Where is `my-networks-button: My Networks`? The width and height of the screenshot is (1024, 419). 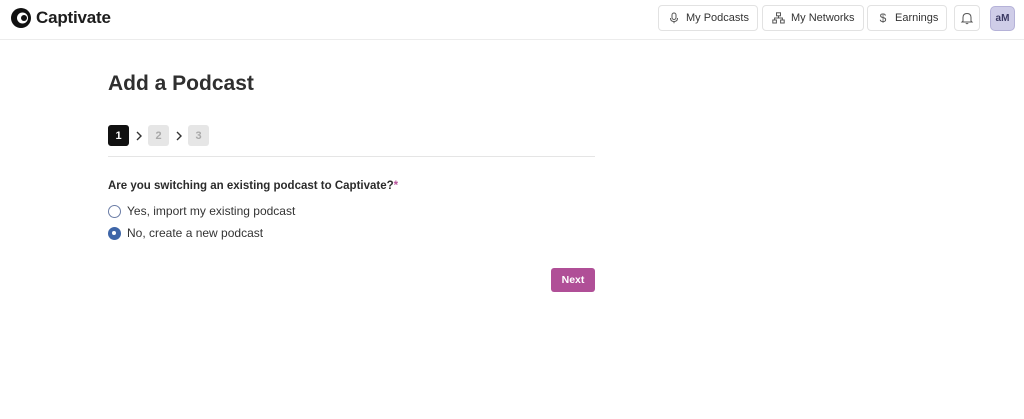 my-networks-button: My Networks is located at coordinates (813, 18).